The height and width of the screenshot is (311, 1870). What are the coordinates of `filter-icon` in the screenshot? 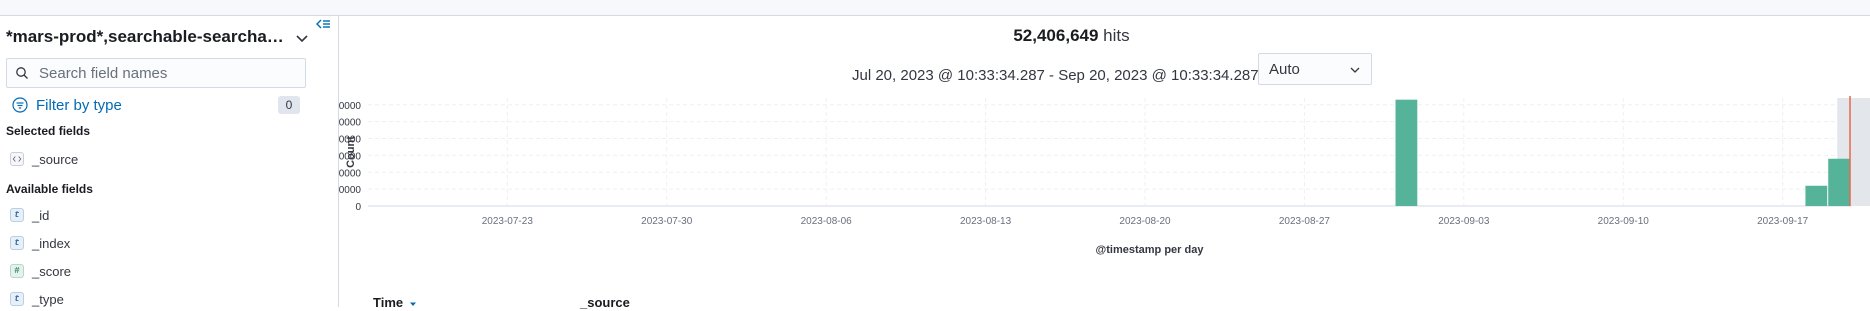 It's located at (20, 105).